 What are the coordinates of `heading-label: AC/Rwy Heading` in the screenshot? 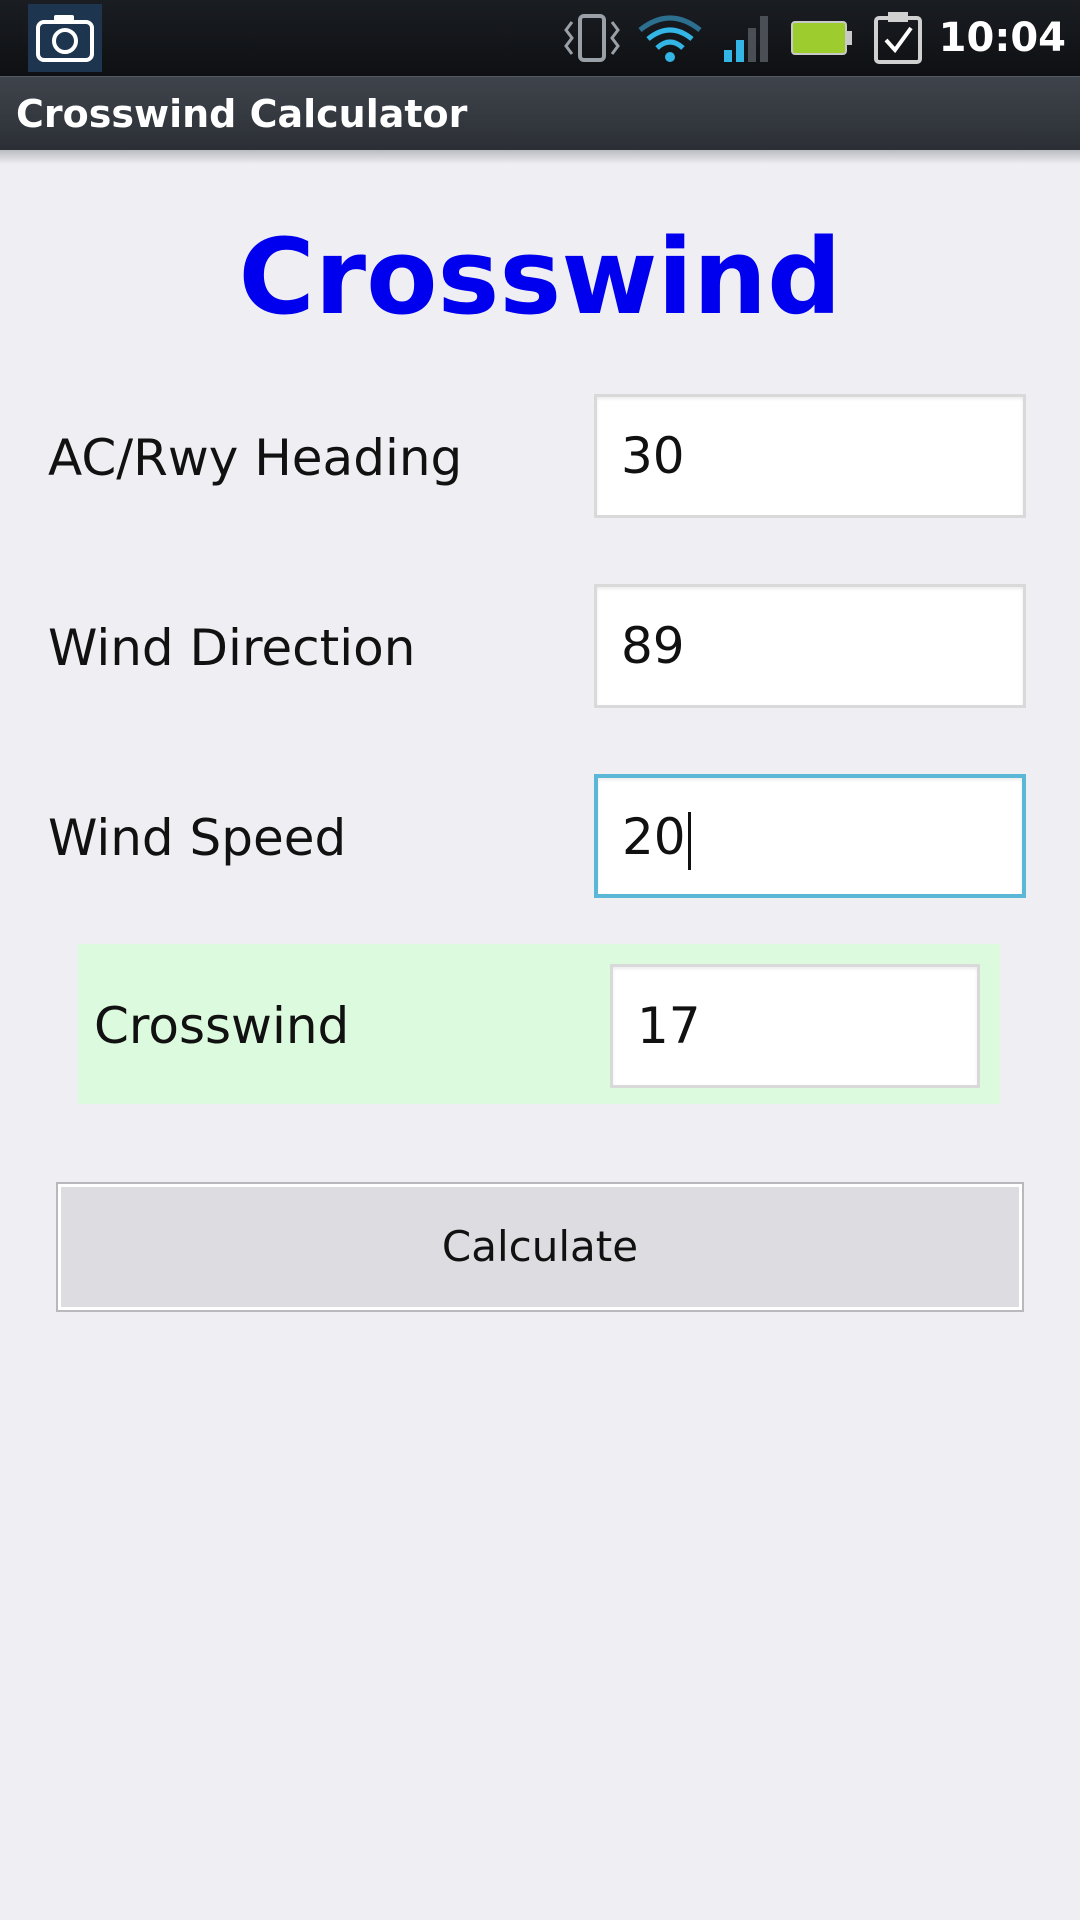 It's located at (255, 458).